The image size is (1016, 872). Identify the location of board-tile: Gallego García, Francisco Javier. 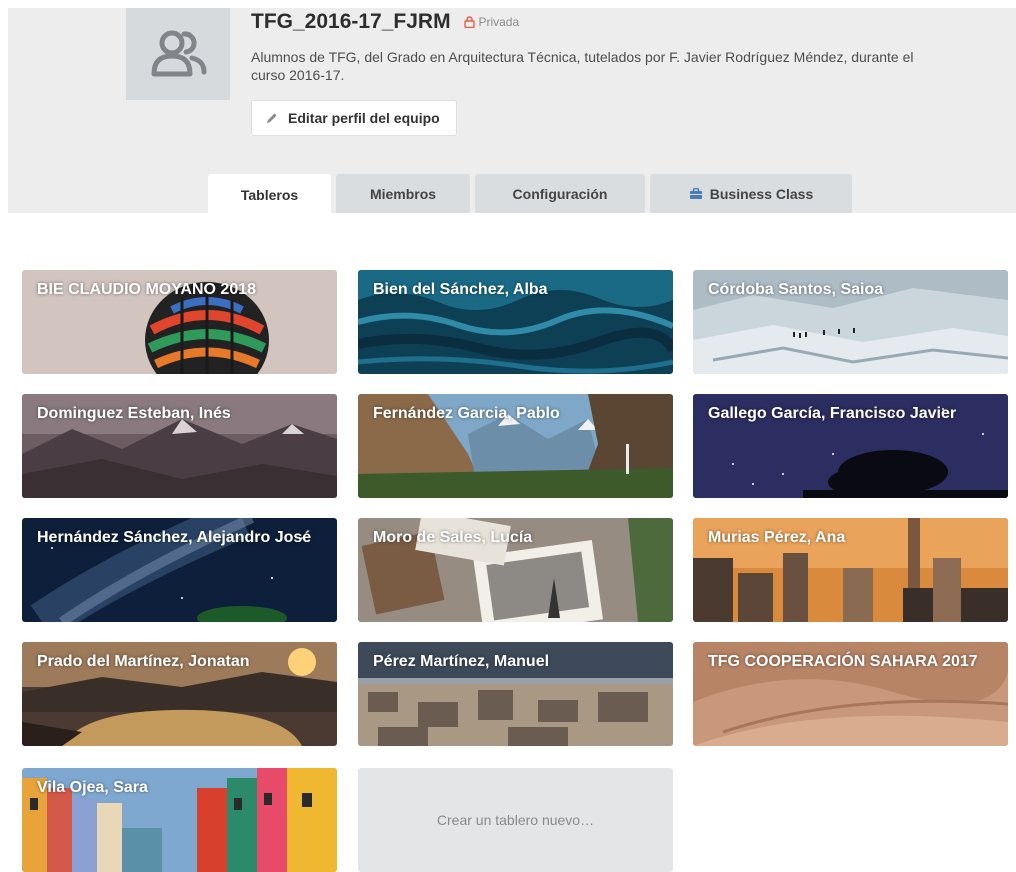
(850, 446).